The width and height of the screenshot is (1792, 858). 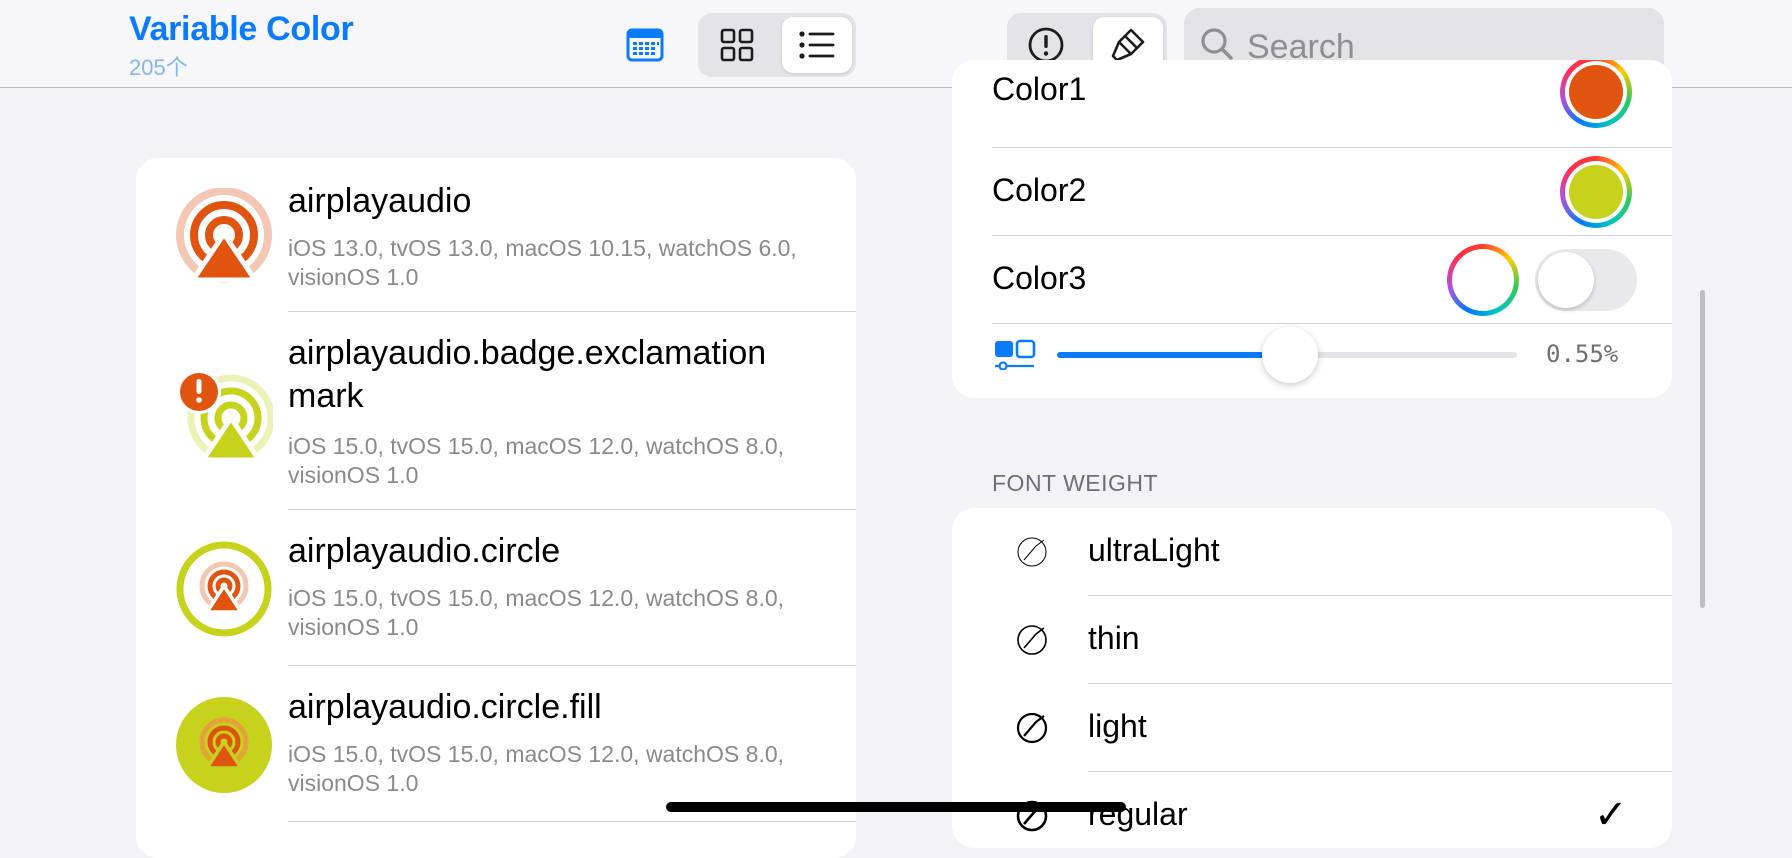 What do you see at coordinates (1332, 192) in the screenshot?
I see `color-row-2: Color2` at bounding box center [1332, 192].